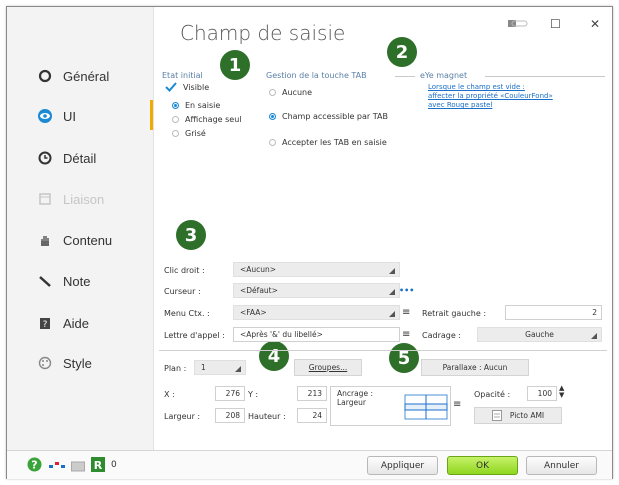 The height and width of the screenshot is (485, 619). Describe the element at coordinates (476, 87) in the screenshot. I see `magnet-link-line1: Lorsque le champ est vide :` at that location.